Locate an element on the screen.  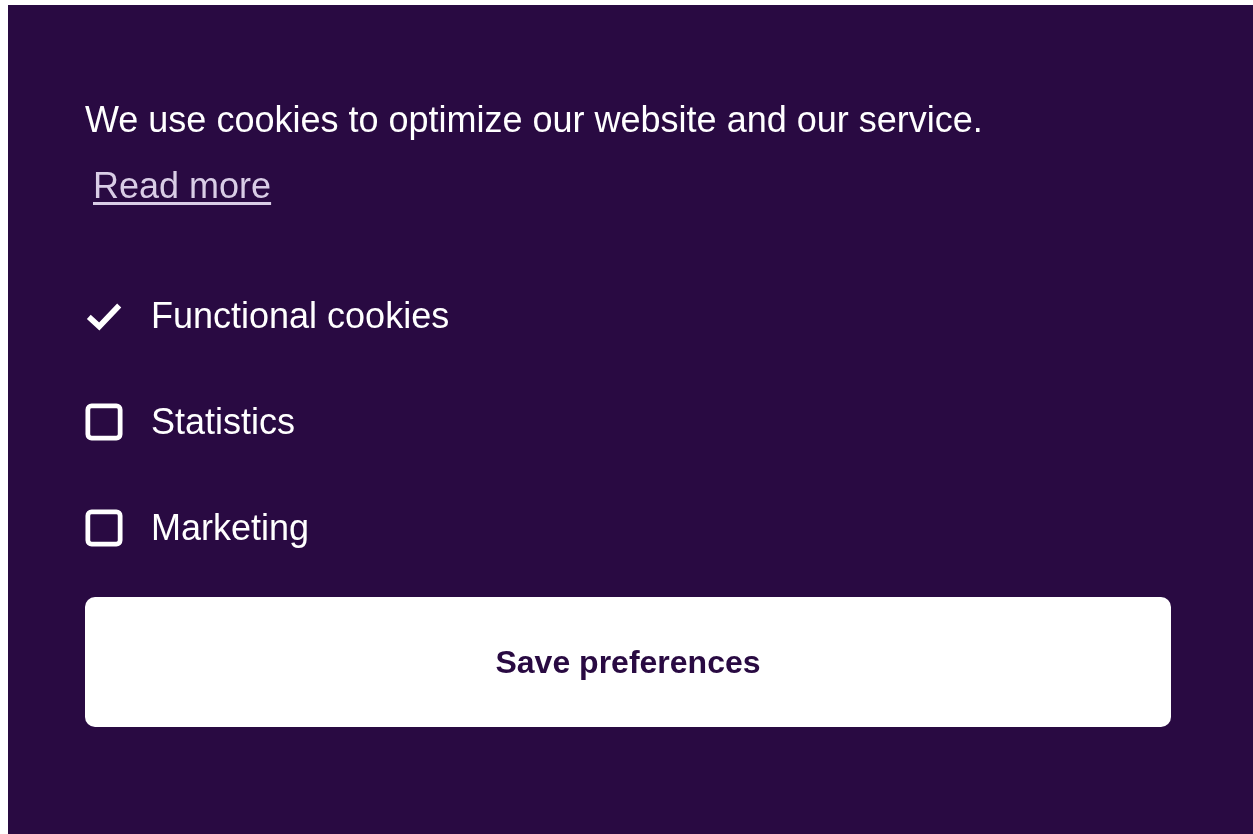
cookie-message: We use cookies to optimize our website and our service. is located at coordinates (534, 120).